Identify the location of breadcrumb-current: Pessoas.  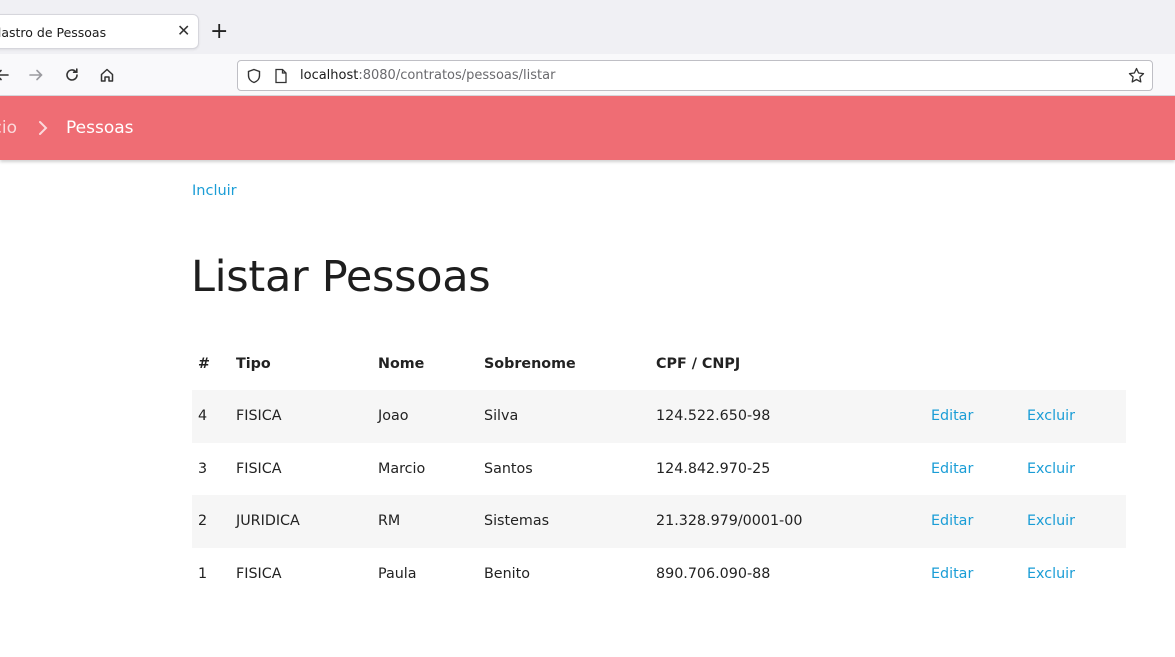
(100, 128).